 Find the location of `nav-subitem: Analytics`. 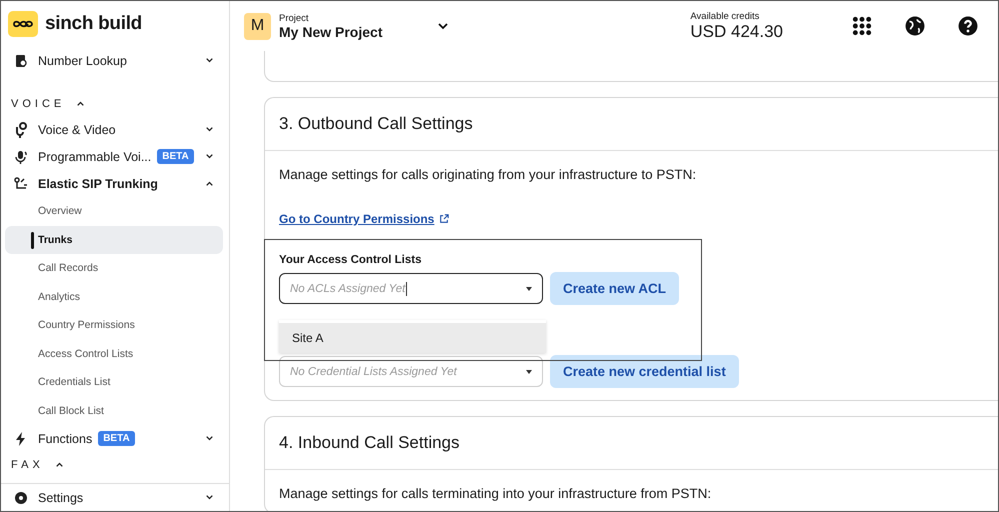

nav-subitem: Analytics is located at coordinates (114, 297).